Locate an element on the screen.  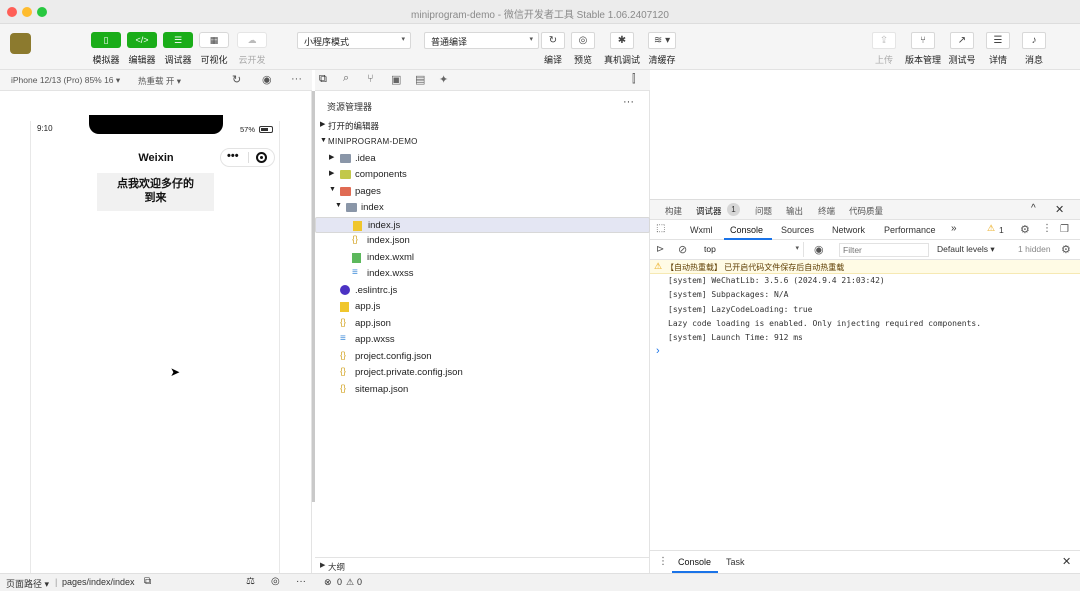
docker-icon: ✦ is located at coordinates (443, 79).